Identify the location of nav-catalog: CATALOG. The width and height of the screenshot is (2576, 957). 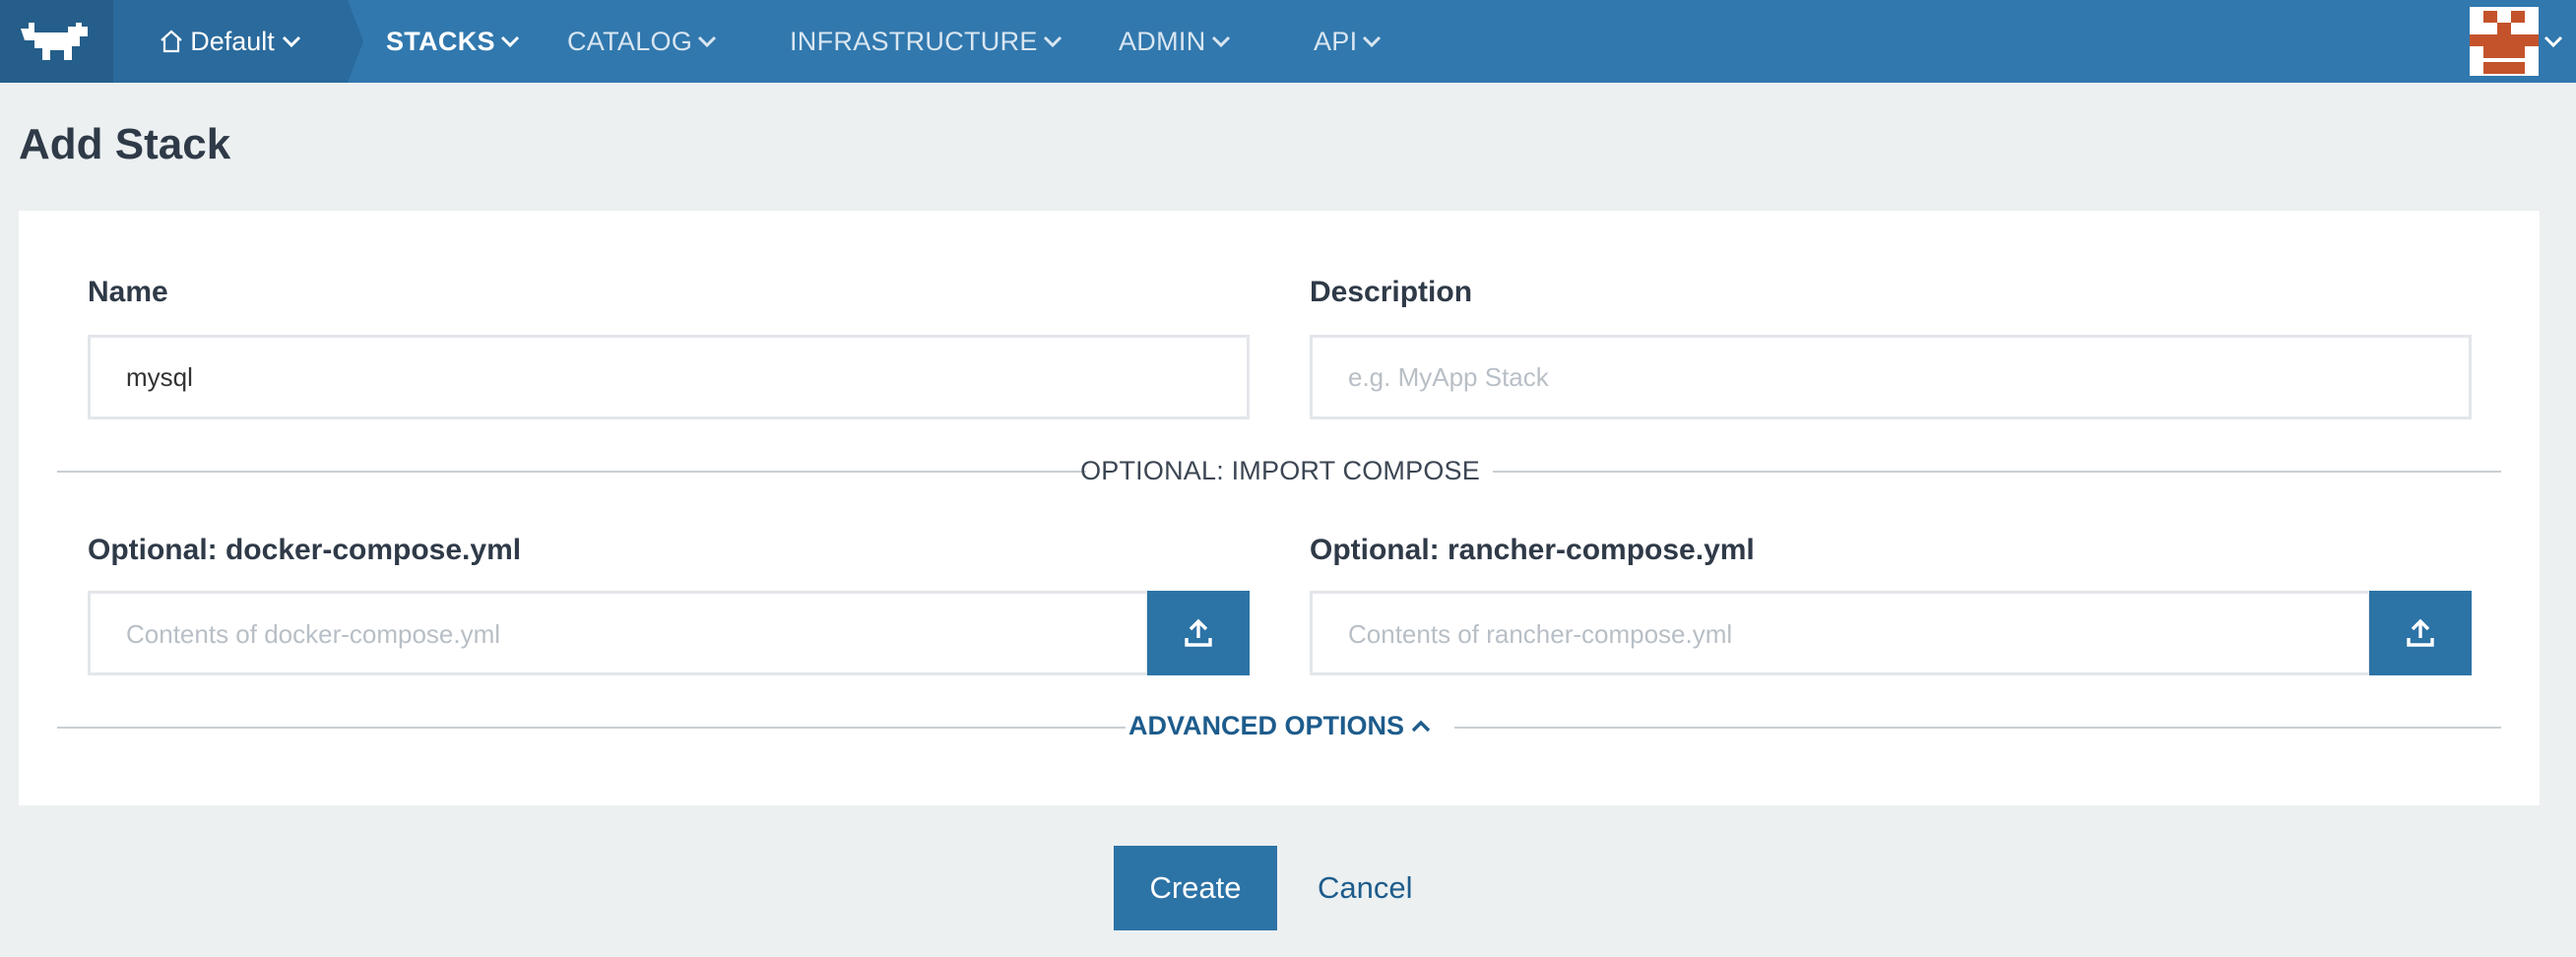
(642, 41).